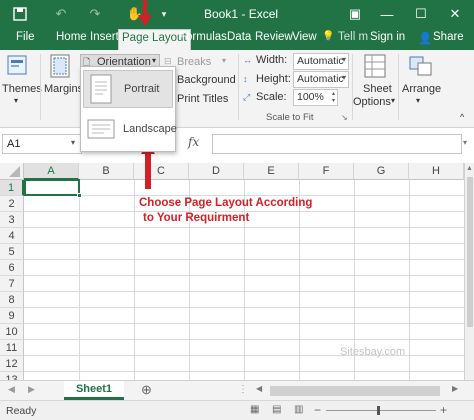 The height and width of the screenshot is (420, 474). I want to click on column-header-a: A, so click(51, 171).